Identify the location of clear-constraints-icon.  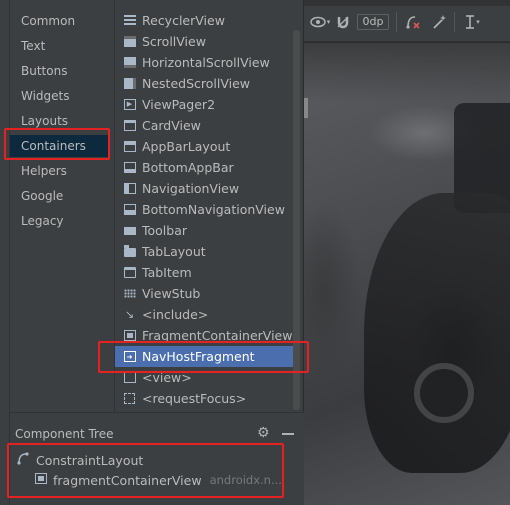
(413, 22).